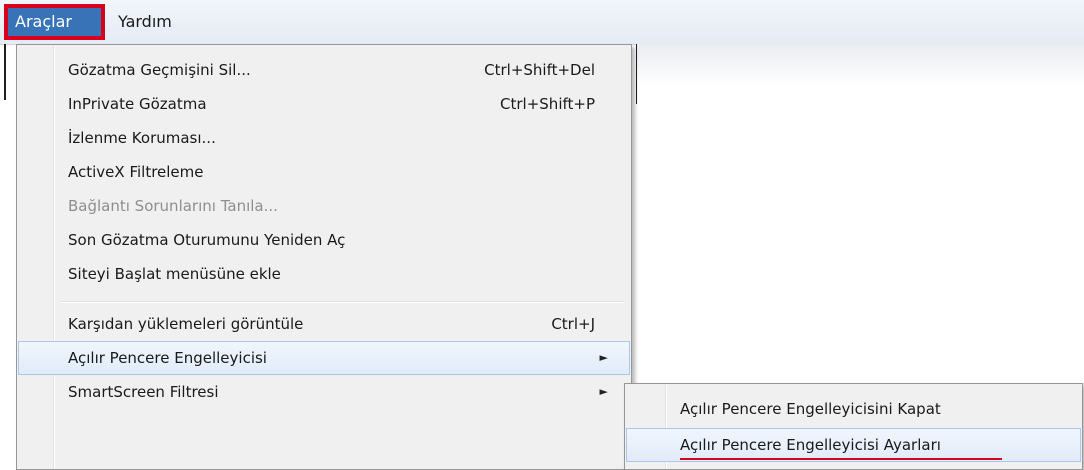  I want to click on annotation-underline, so click(841, 459).